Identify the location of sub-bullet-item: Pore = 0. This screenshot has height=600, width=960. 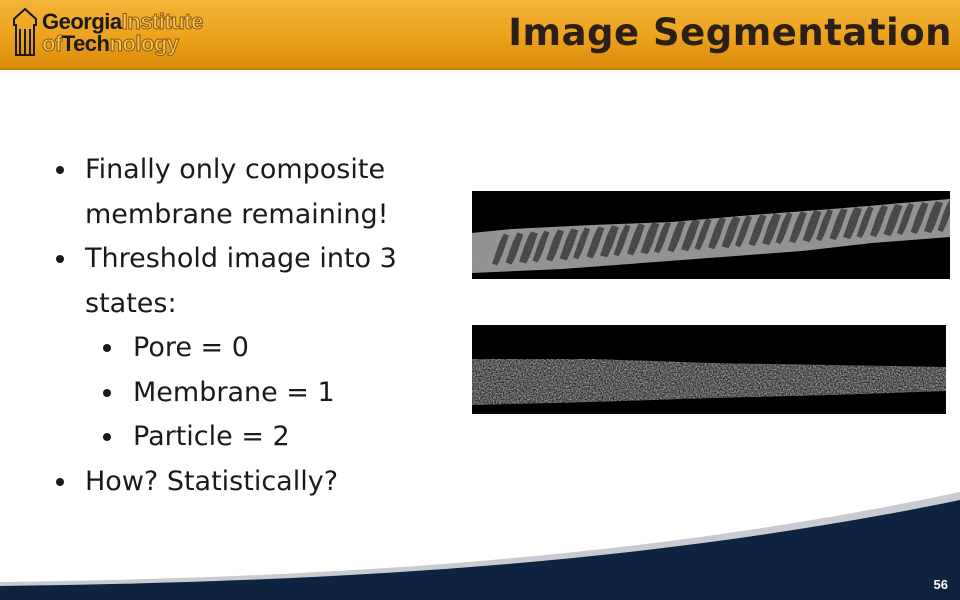
(260, 348).